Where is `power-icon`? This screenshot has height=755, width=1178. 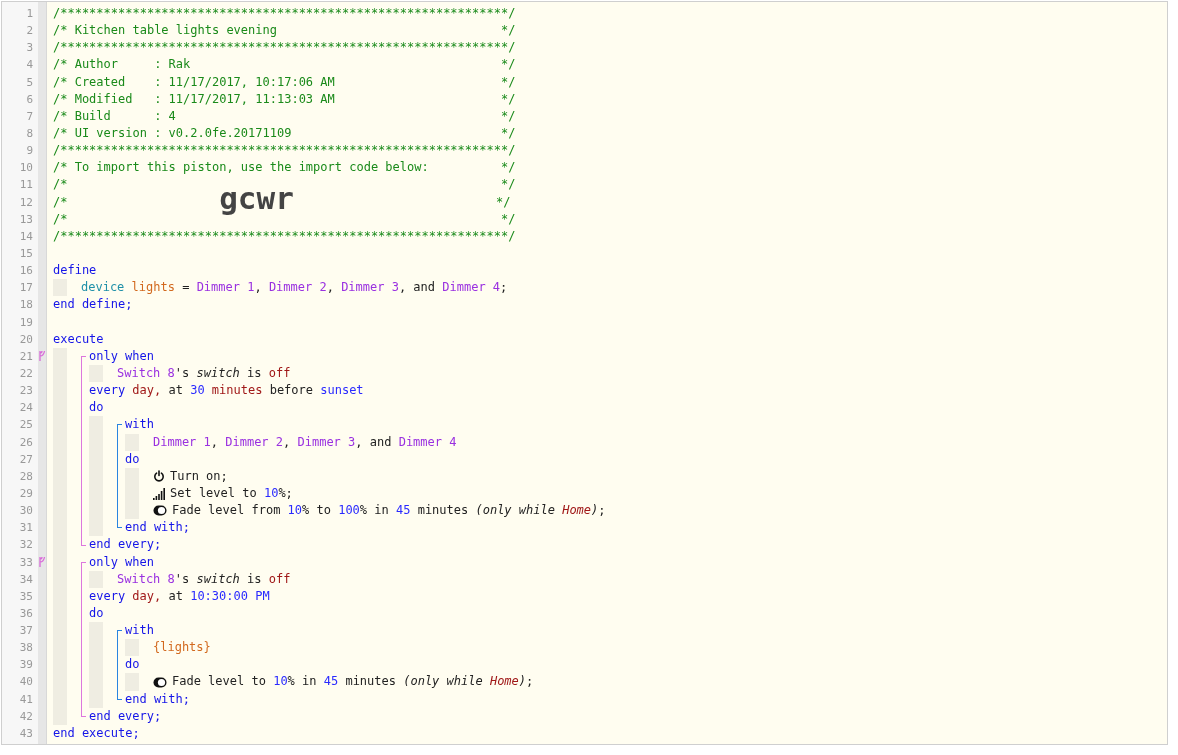
power-icon is located at coordinates (159, 476).